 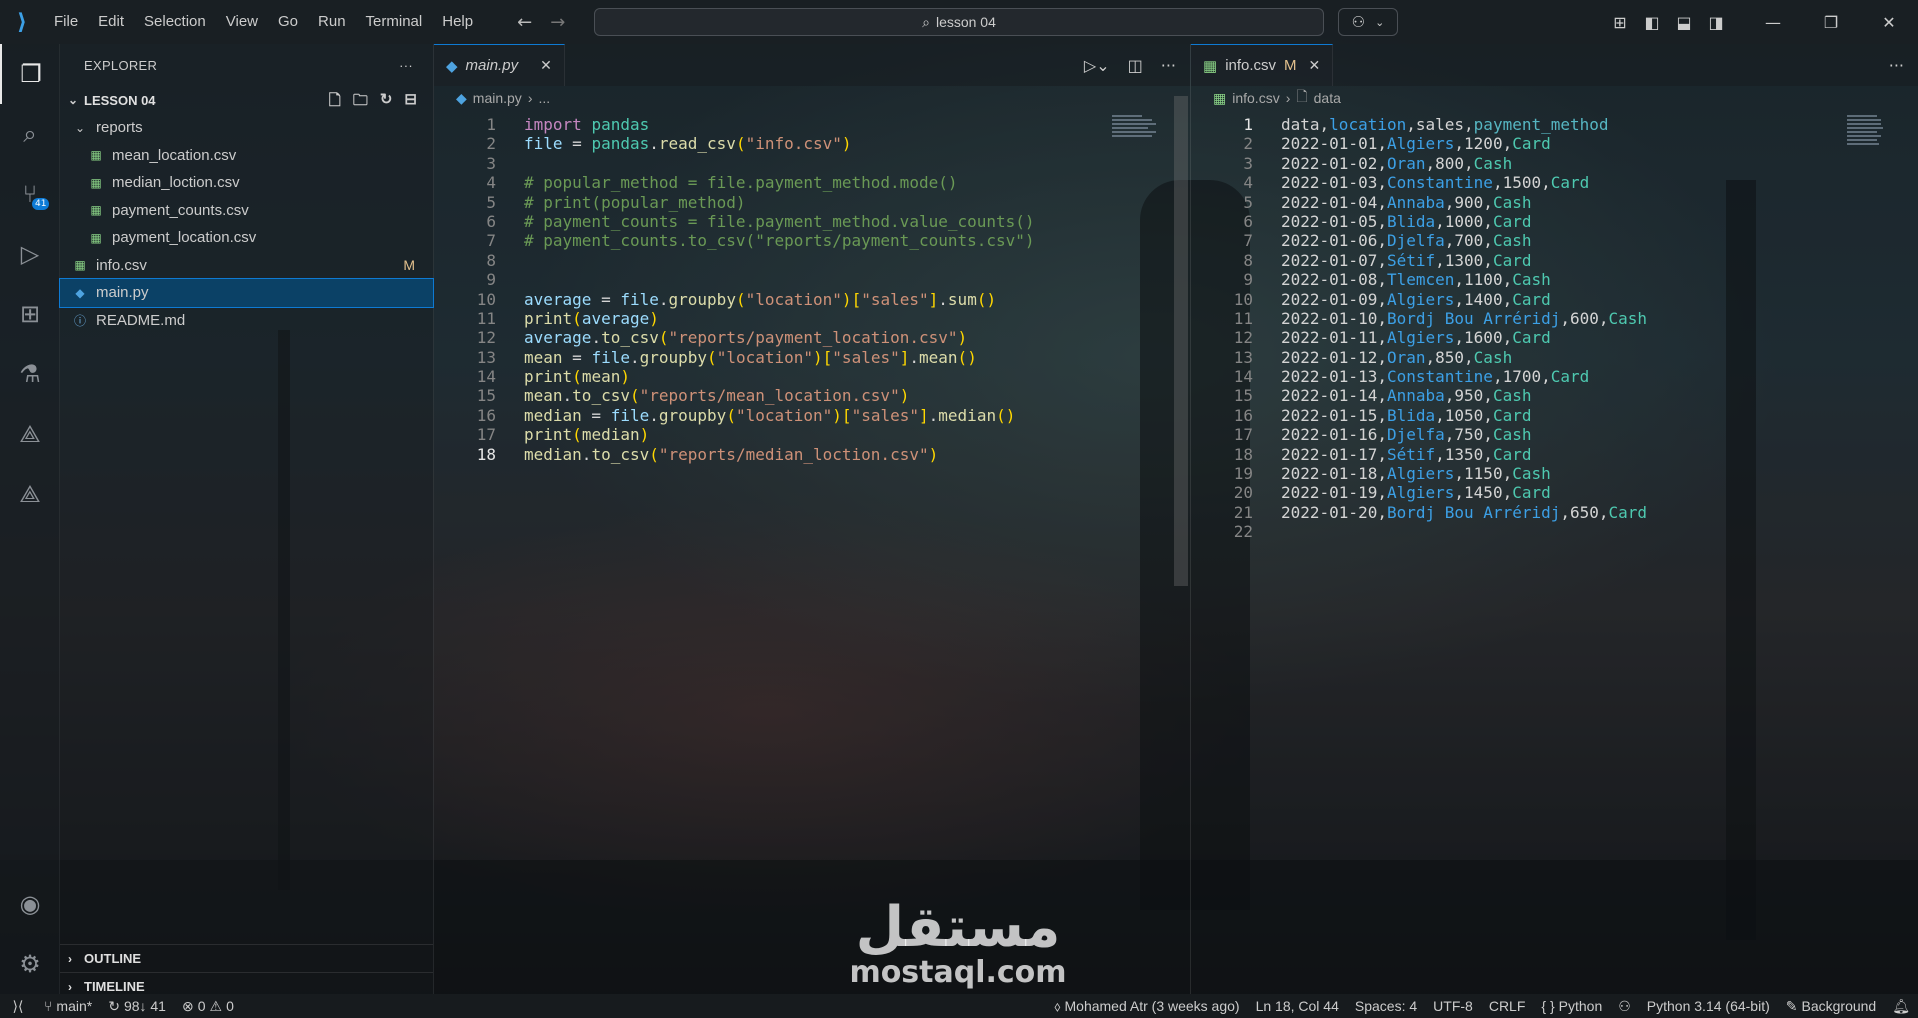 I want to click on tree-item-readme-md: ⓘ README.md, so click(x=246, y=321).